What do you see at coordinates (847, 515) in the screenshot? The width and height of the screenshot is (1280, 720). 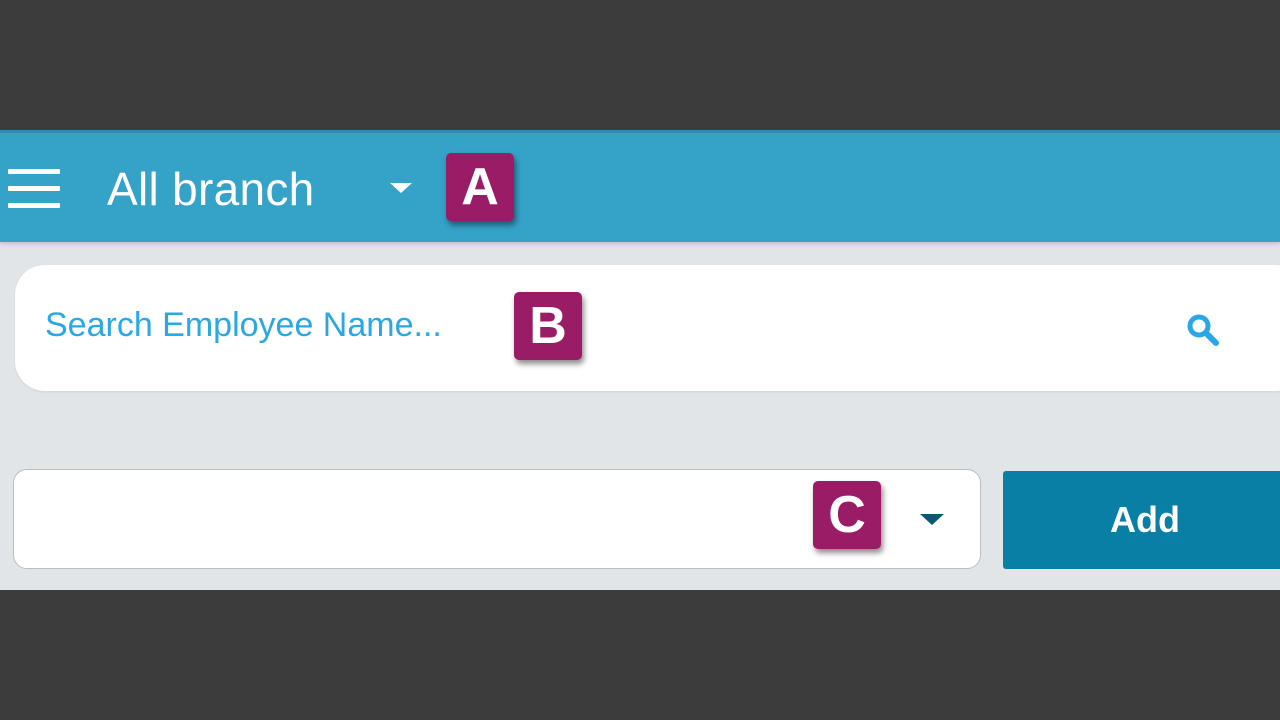 I see `annotation-badge-c: C` at bounding box center [847, 515].